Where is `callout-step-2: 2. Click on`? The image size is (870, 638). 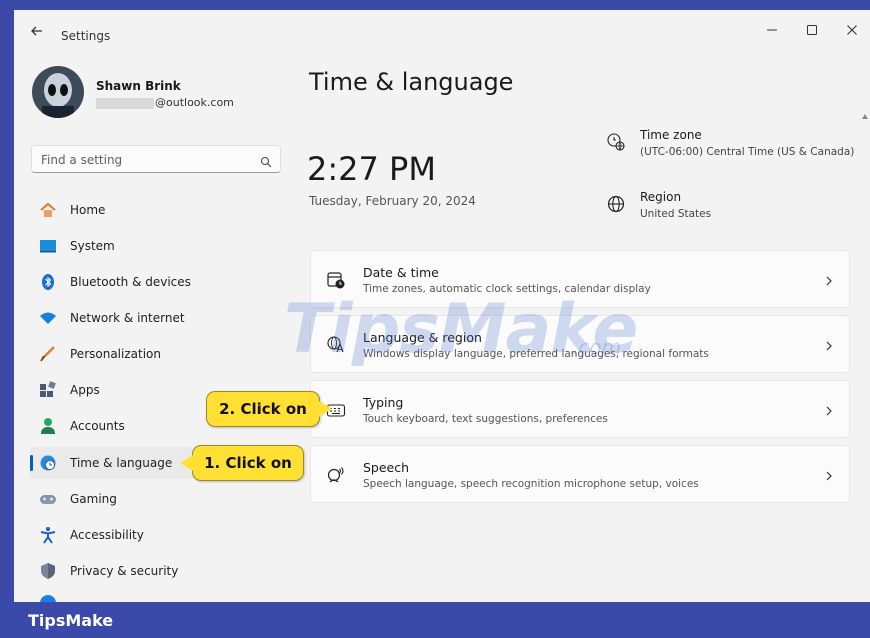 callout-step-2: 2. Click on is located at coordinates (269, 409).